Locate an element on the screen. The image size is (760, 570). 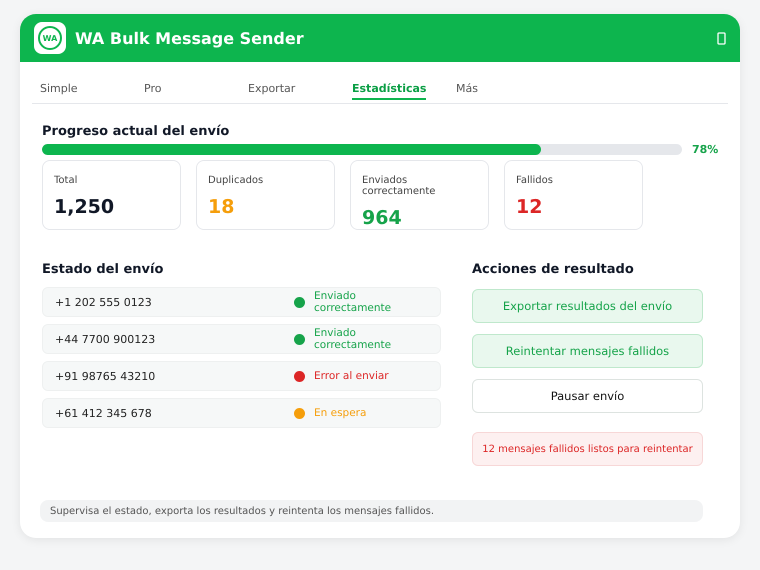
tab: Más is located at coordinates (500, 90).